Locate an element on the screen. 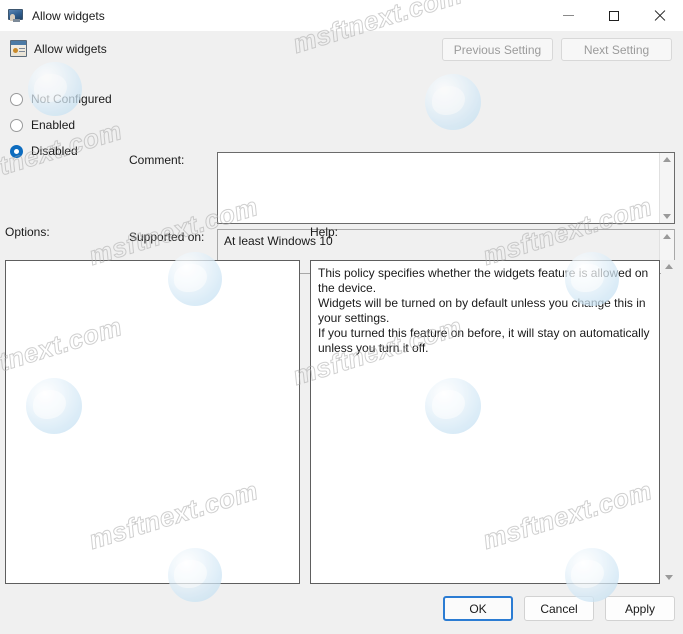  window-title: Allow widgets is located at coordinates (68, 15).